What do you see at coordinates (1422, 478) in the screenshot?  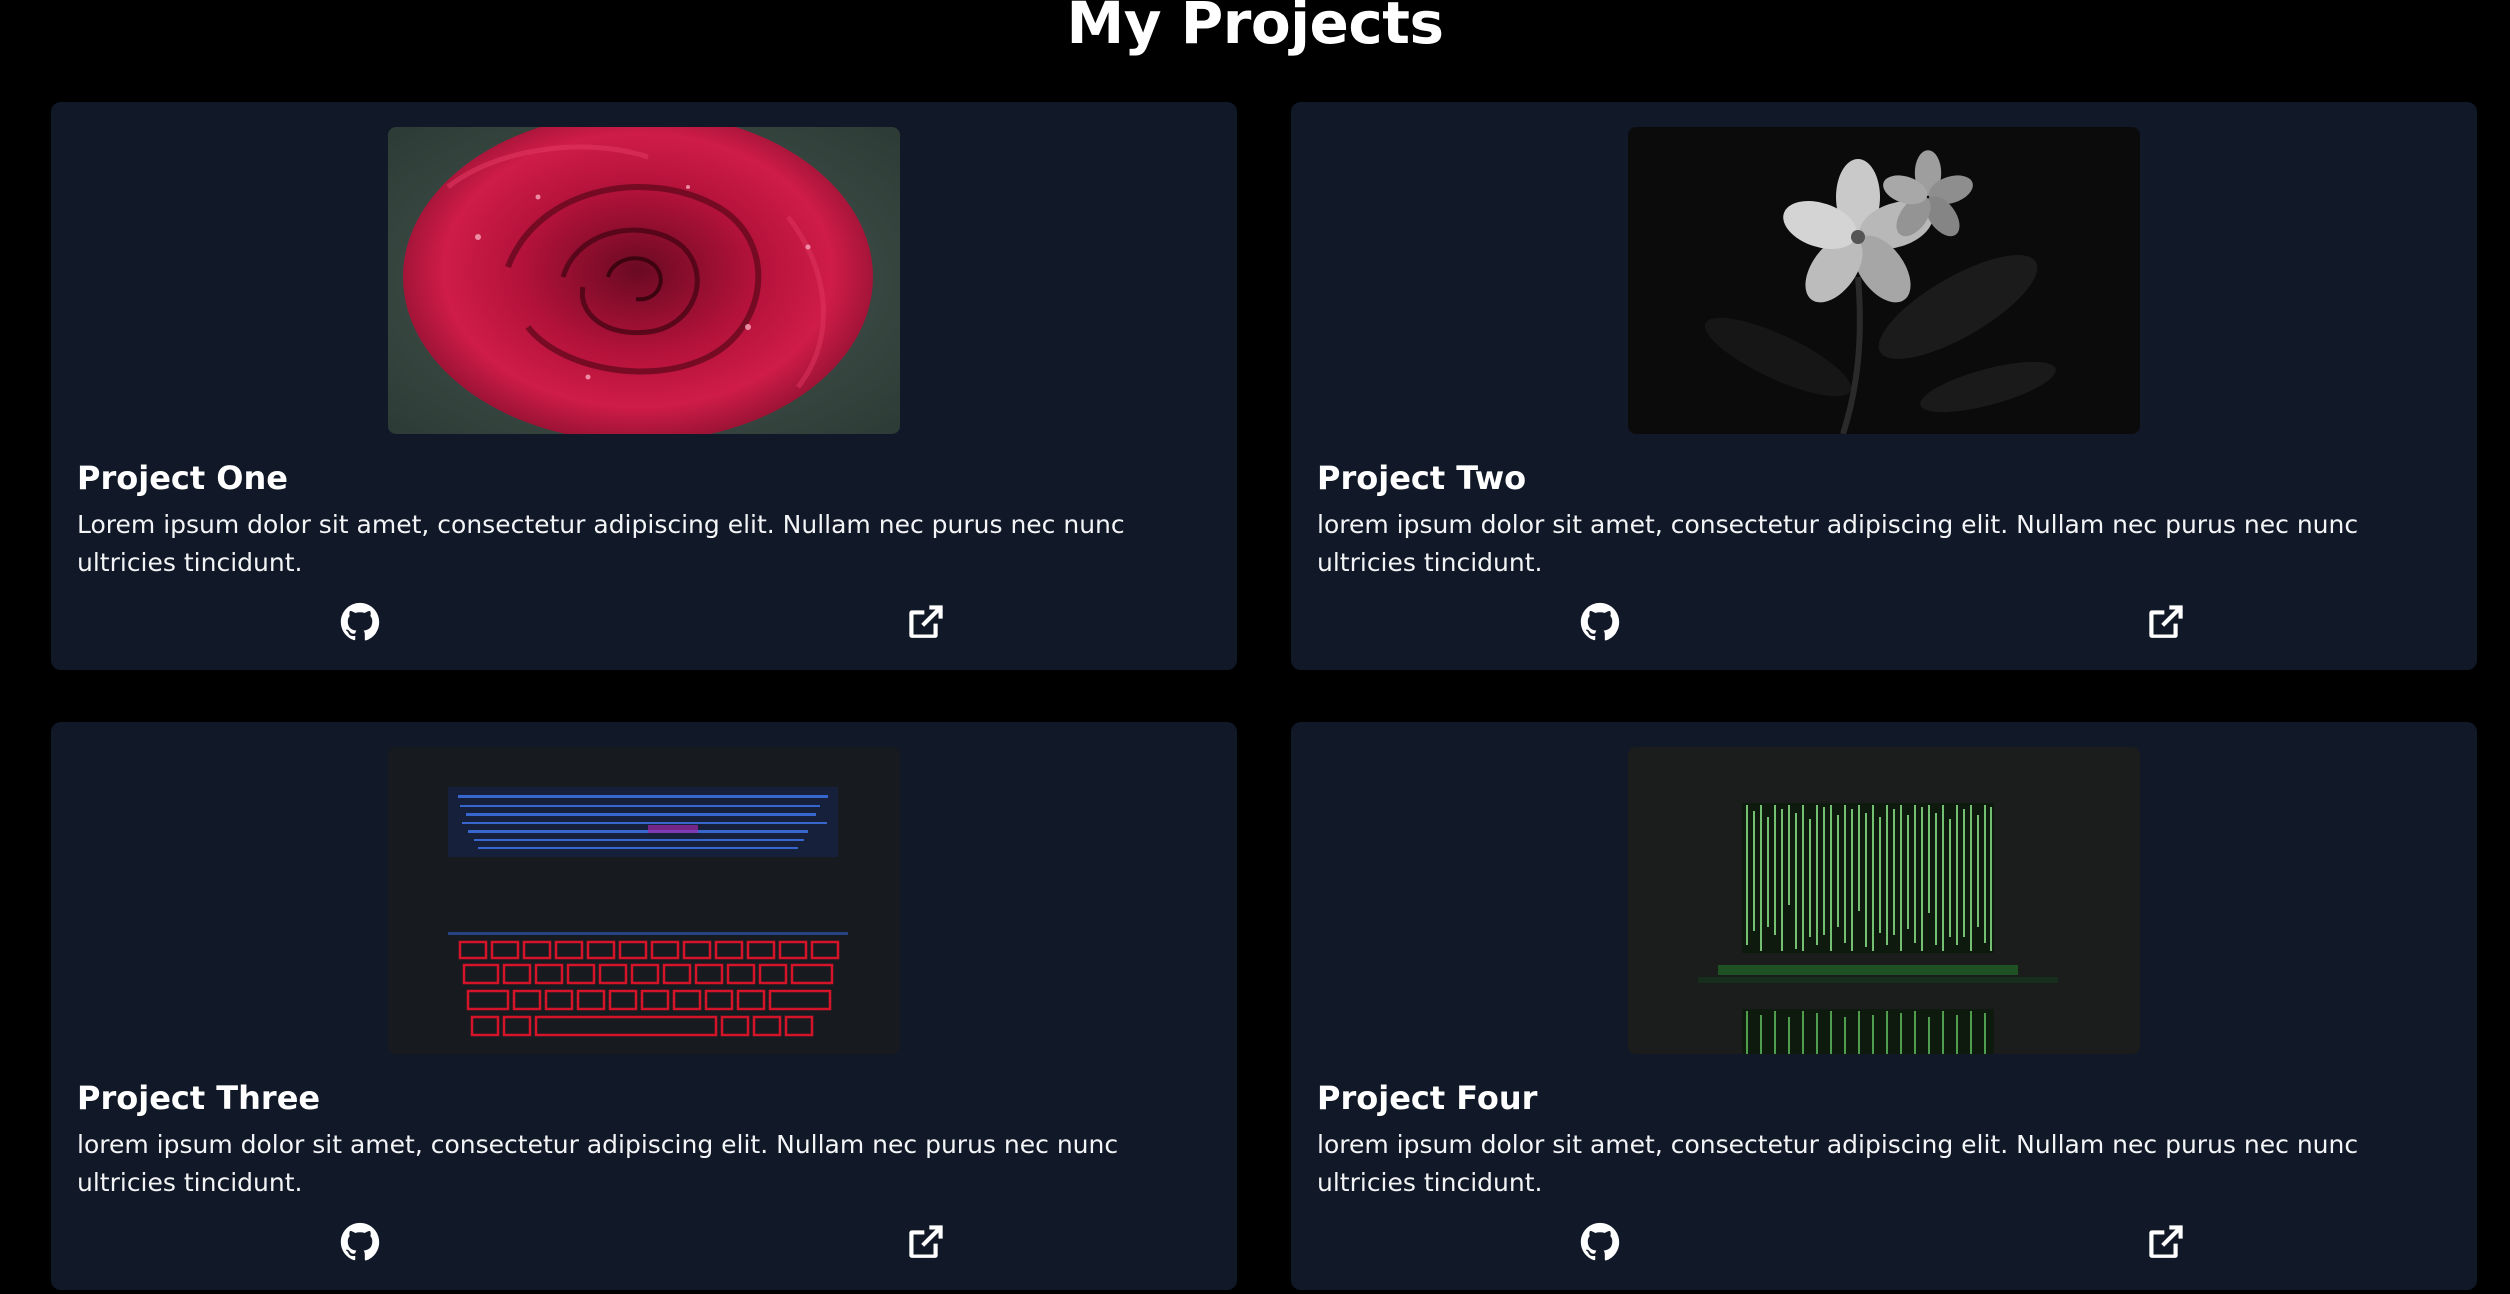 I see `project-title: Project Two` at bounding box center [1422, 478].